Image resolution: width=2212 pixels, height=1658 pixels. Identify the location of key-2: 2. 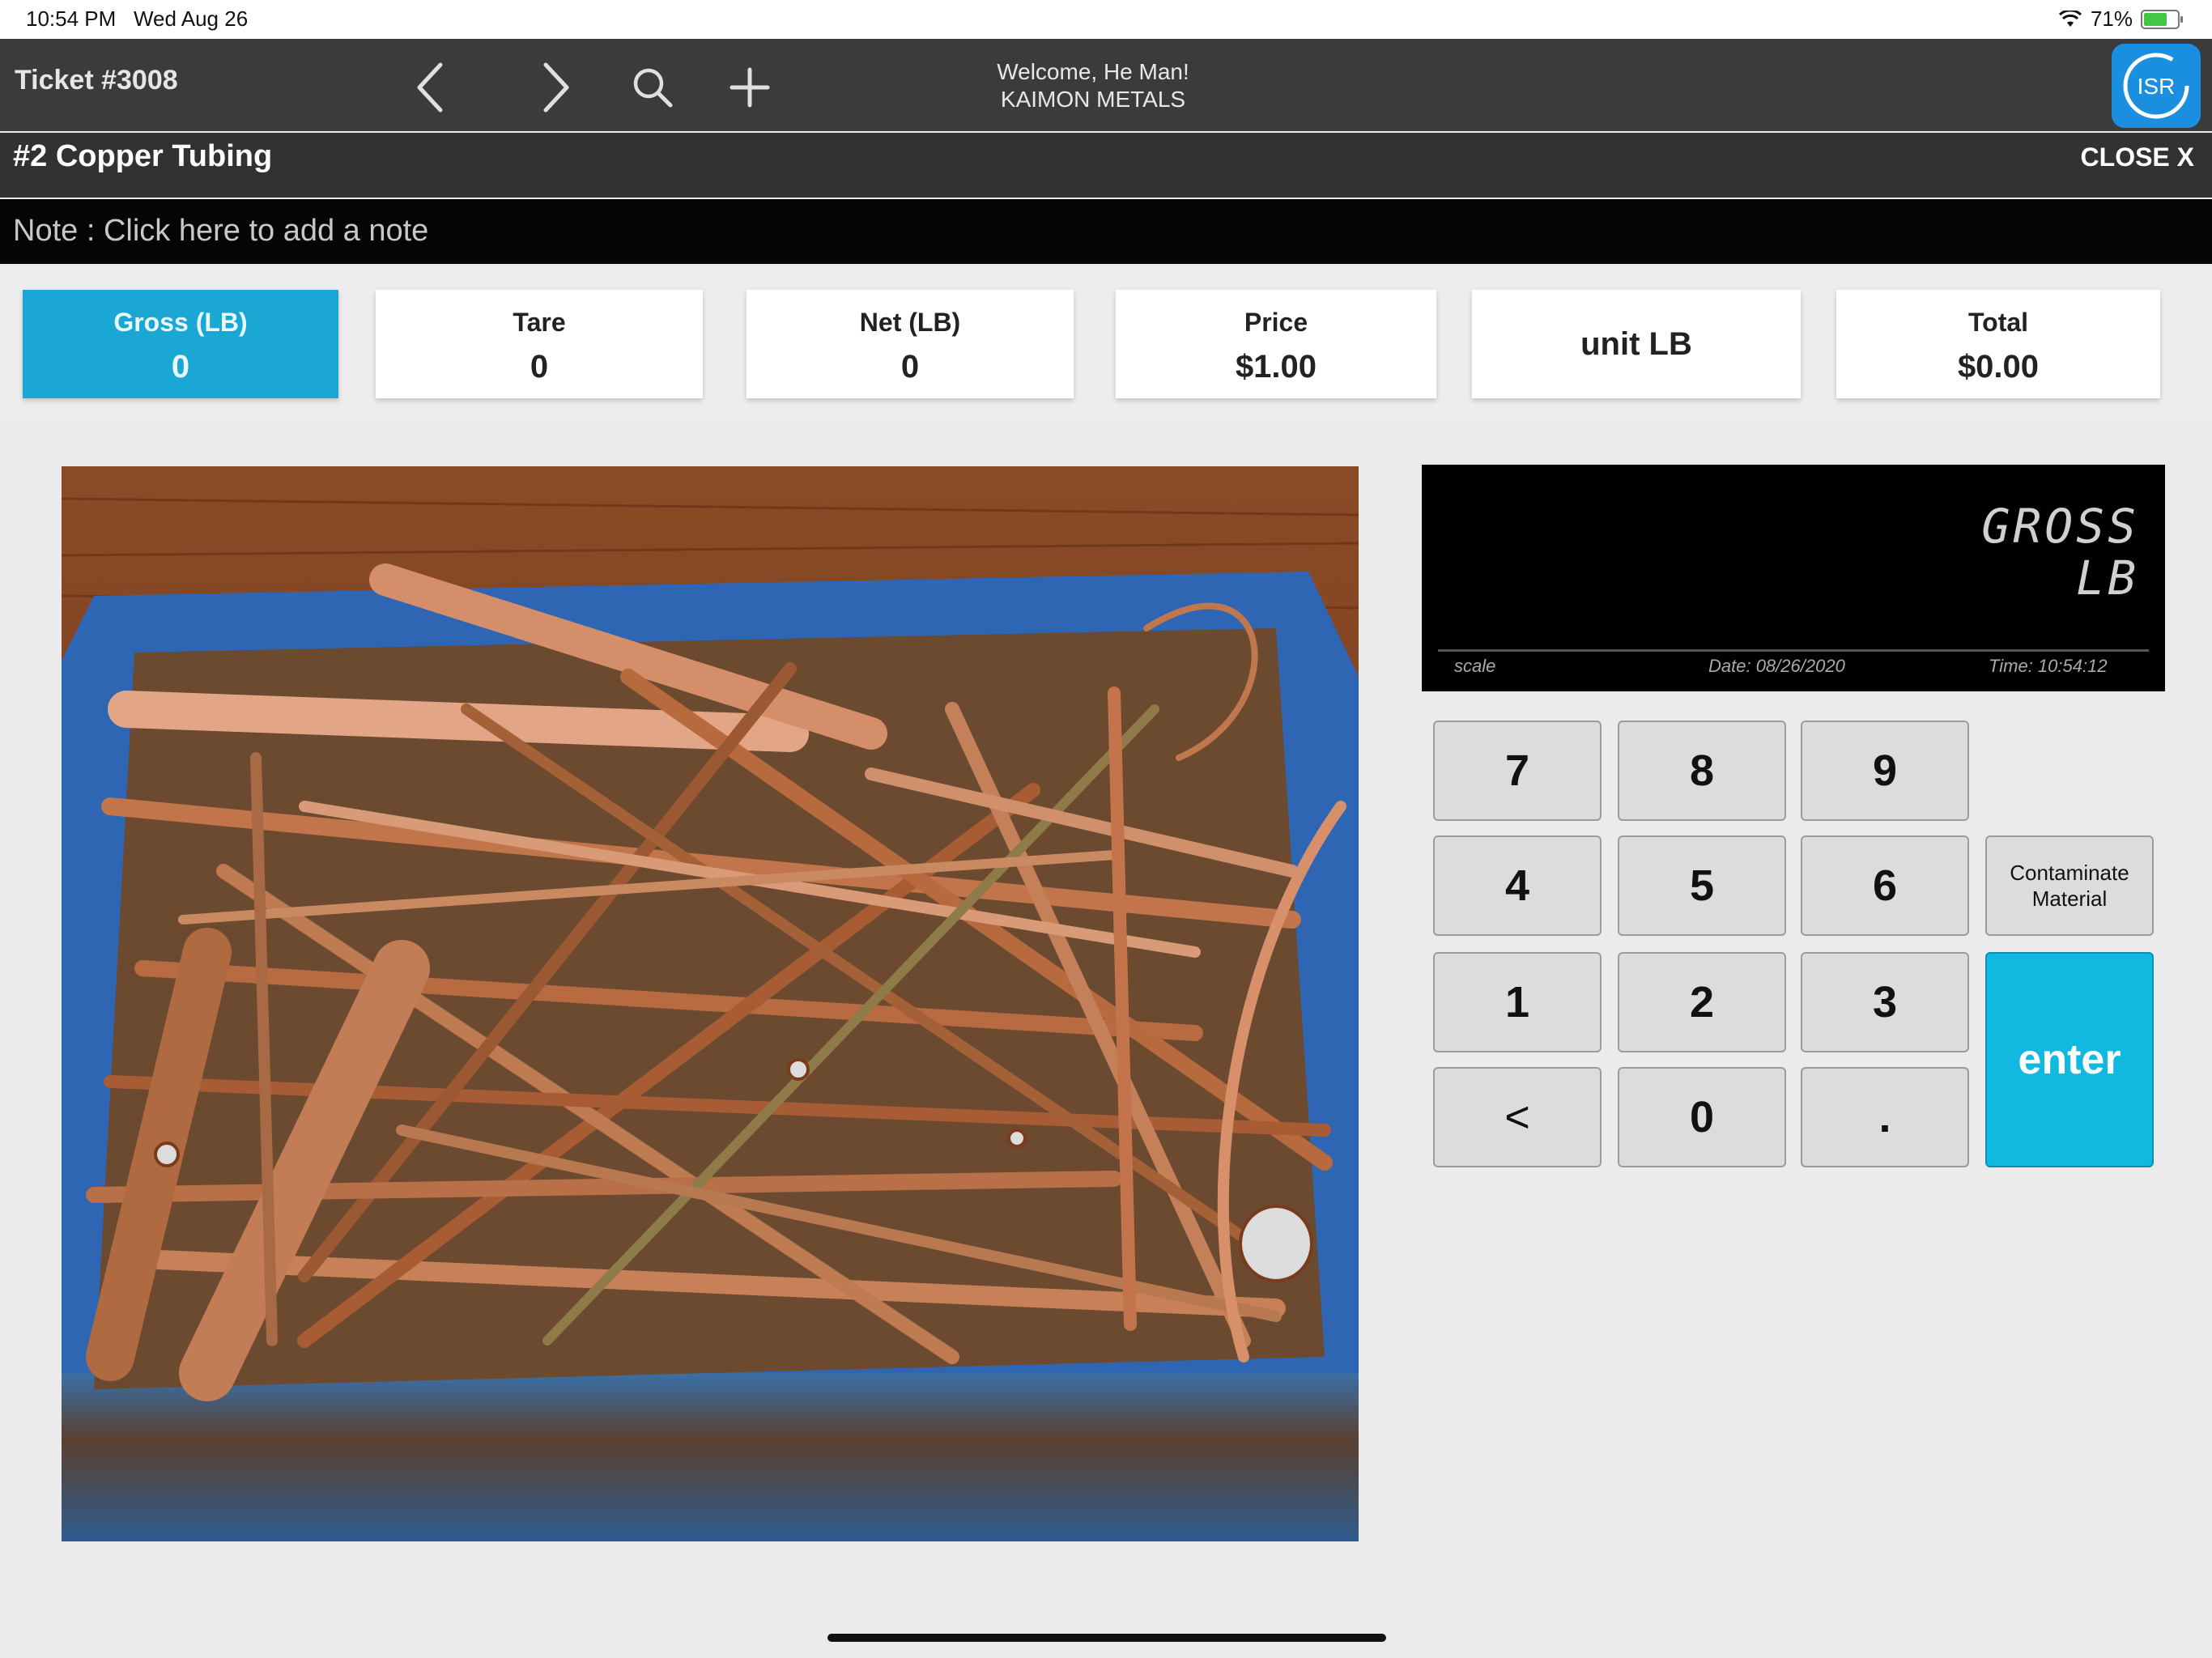
(1702, 1002).